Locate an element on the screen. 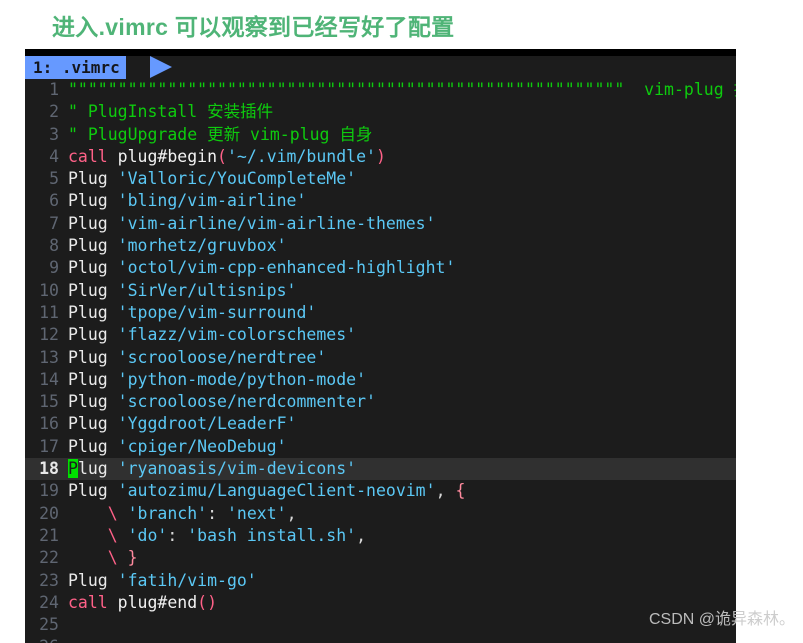 This screenshot has width=803, height=643. line-number: 26 is located at coordinates (46, 639).